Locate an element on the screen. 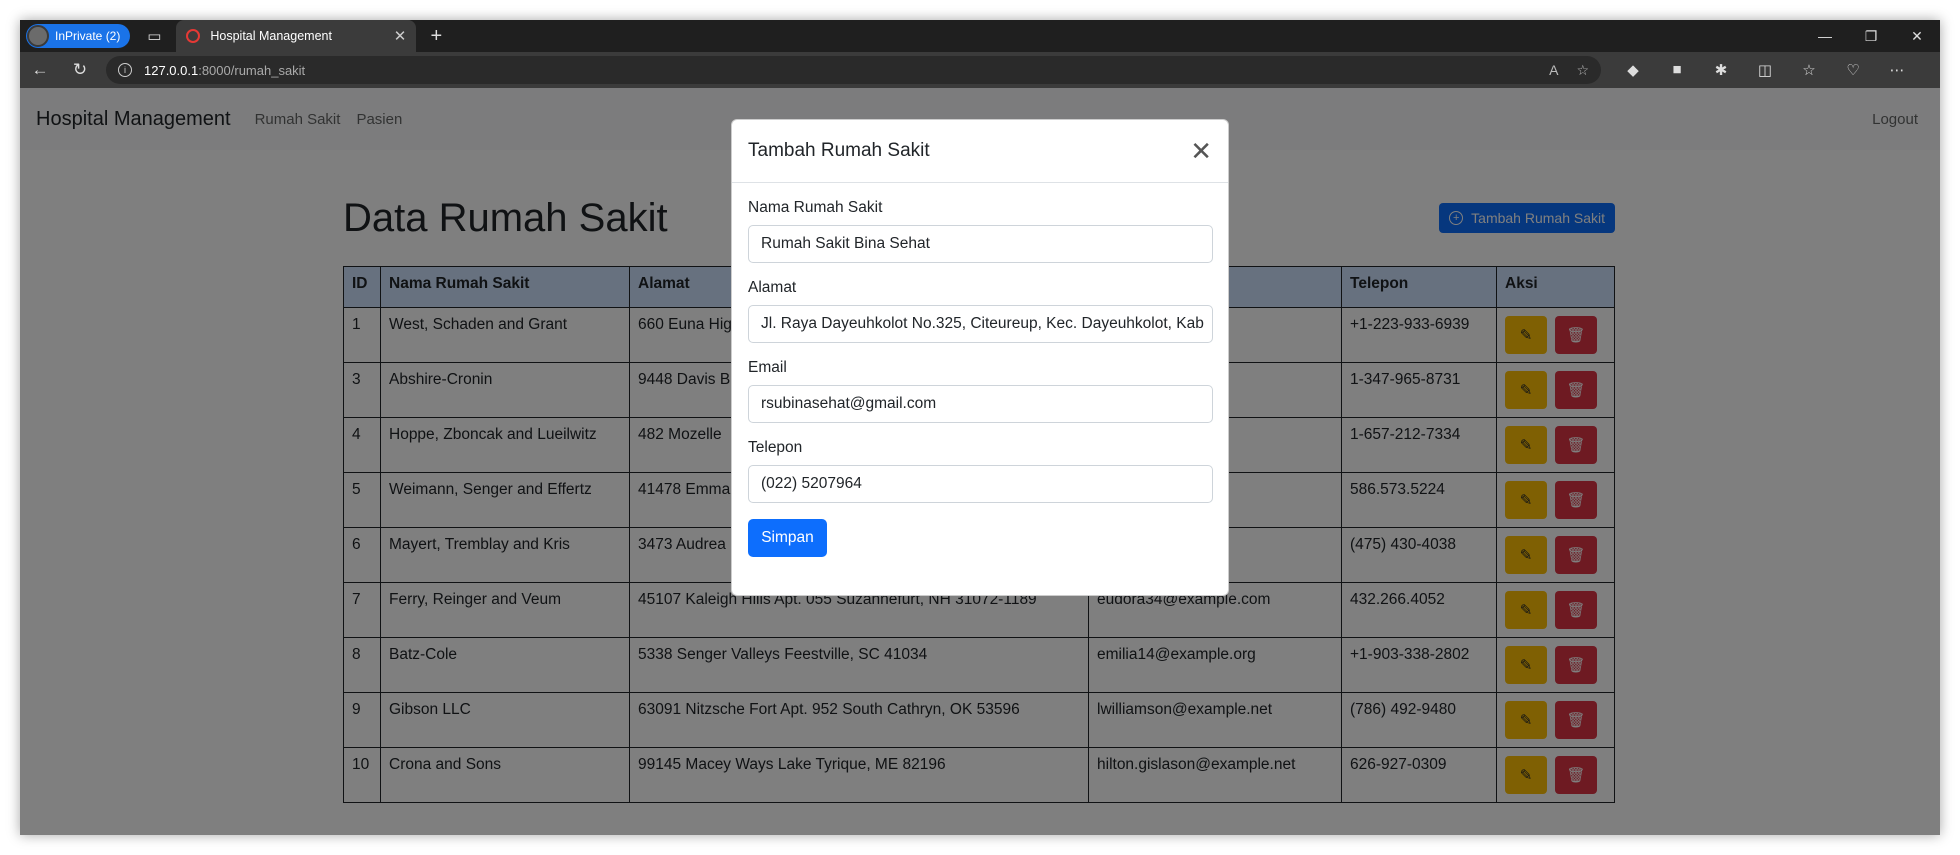  favicon-icon is located at coordinates (193, 36).